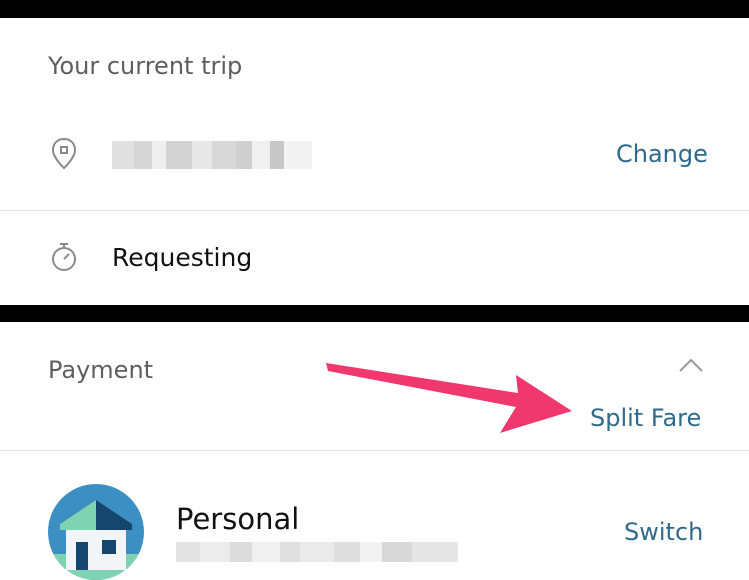 This screenshot has height=580, width=749. I want to click on payment-profile-name: Personal, so click(238, 519).